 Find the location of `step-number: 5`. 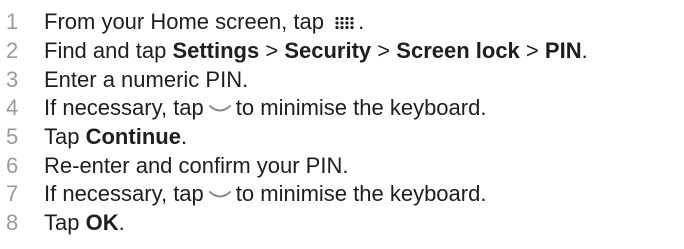

step-number: 5 is located at coordinates (12, 136).